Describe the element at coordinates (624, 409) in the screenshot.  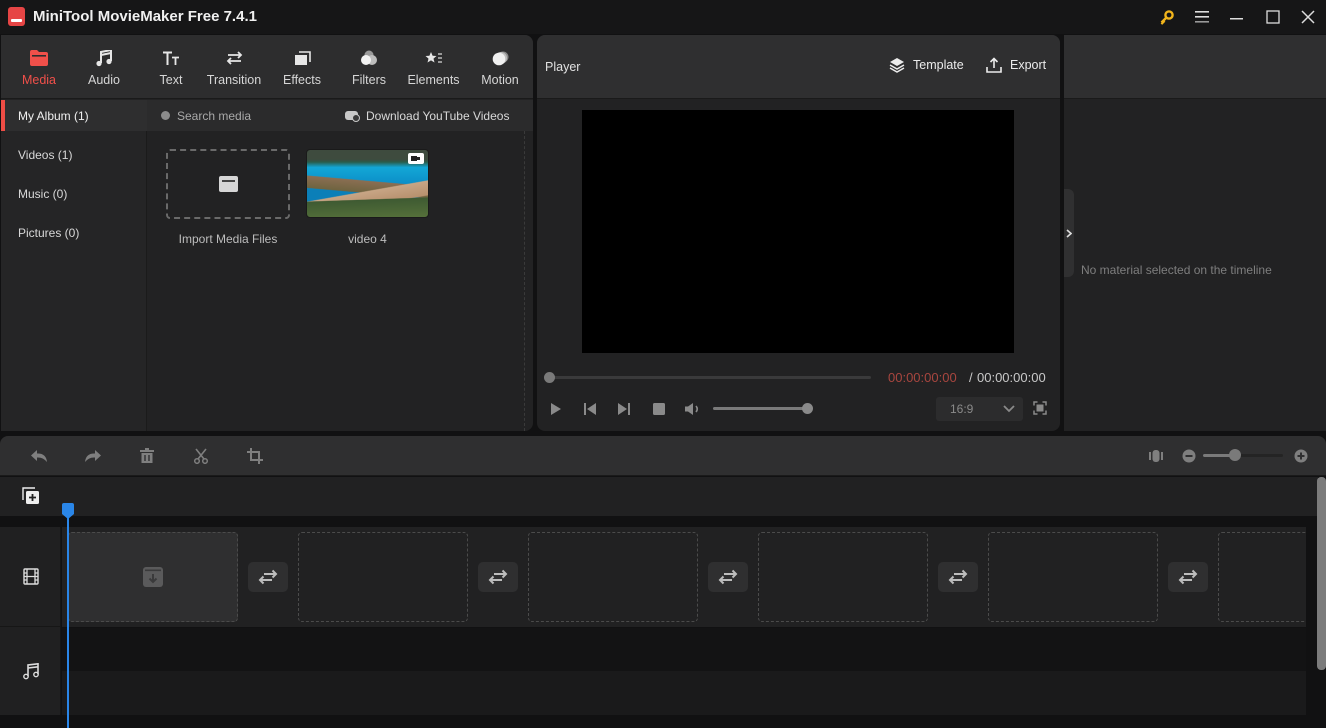
I see `next-frame-button` at that location.